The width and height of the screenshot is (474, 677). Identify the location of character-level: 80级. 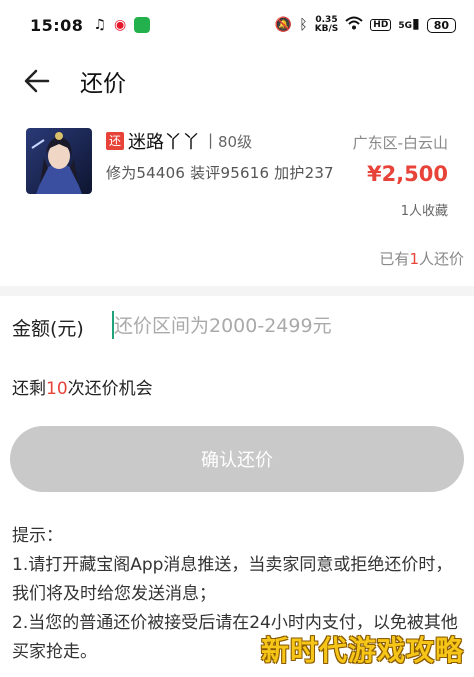
(235, 142).